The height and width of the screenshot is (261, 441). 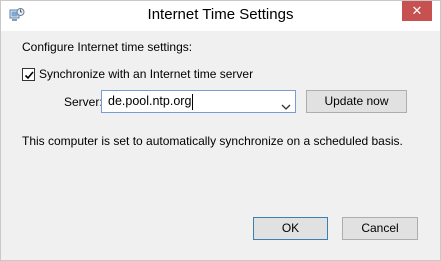 I want to click on close-button: ✕, so click(x=417, y=11).